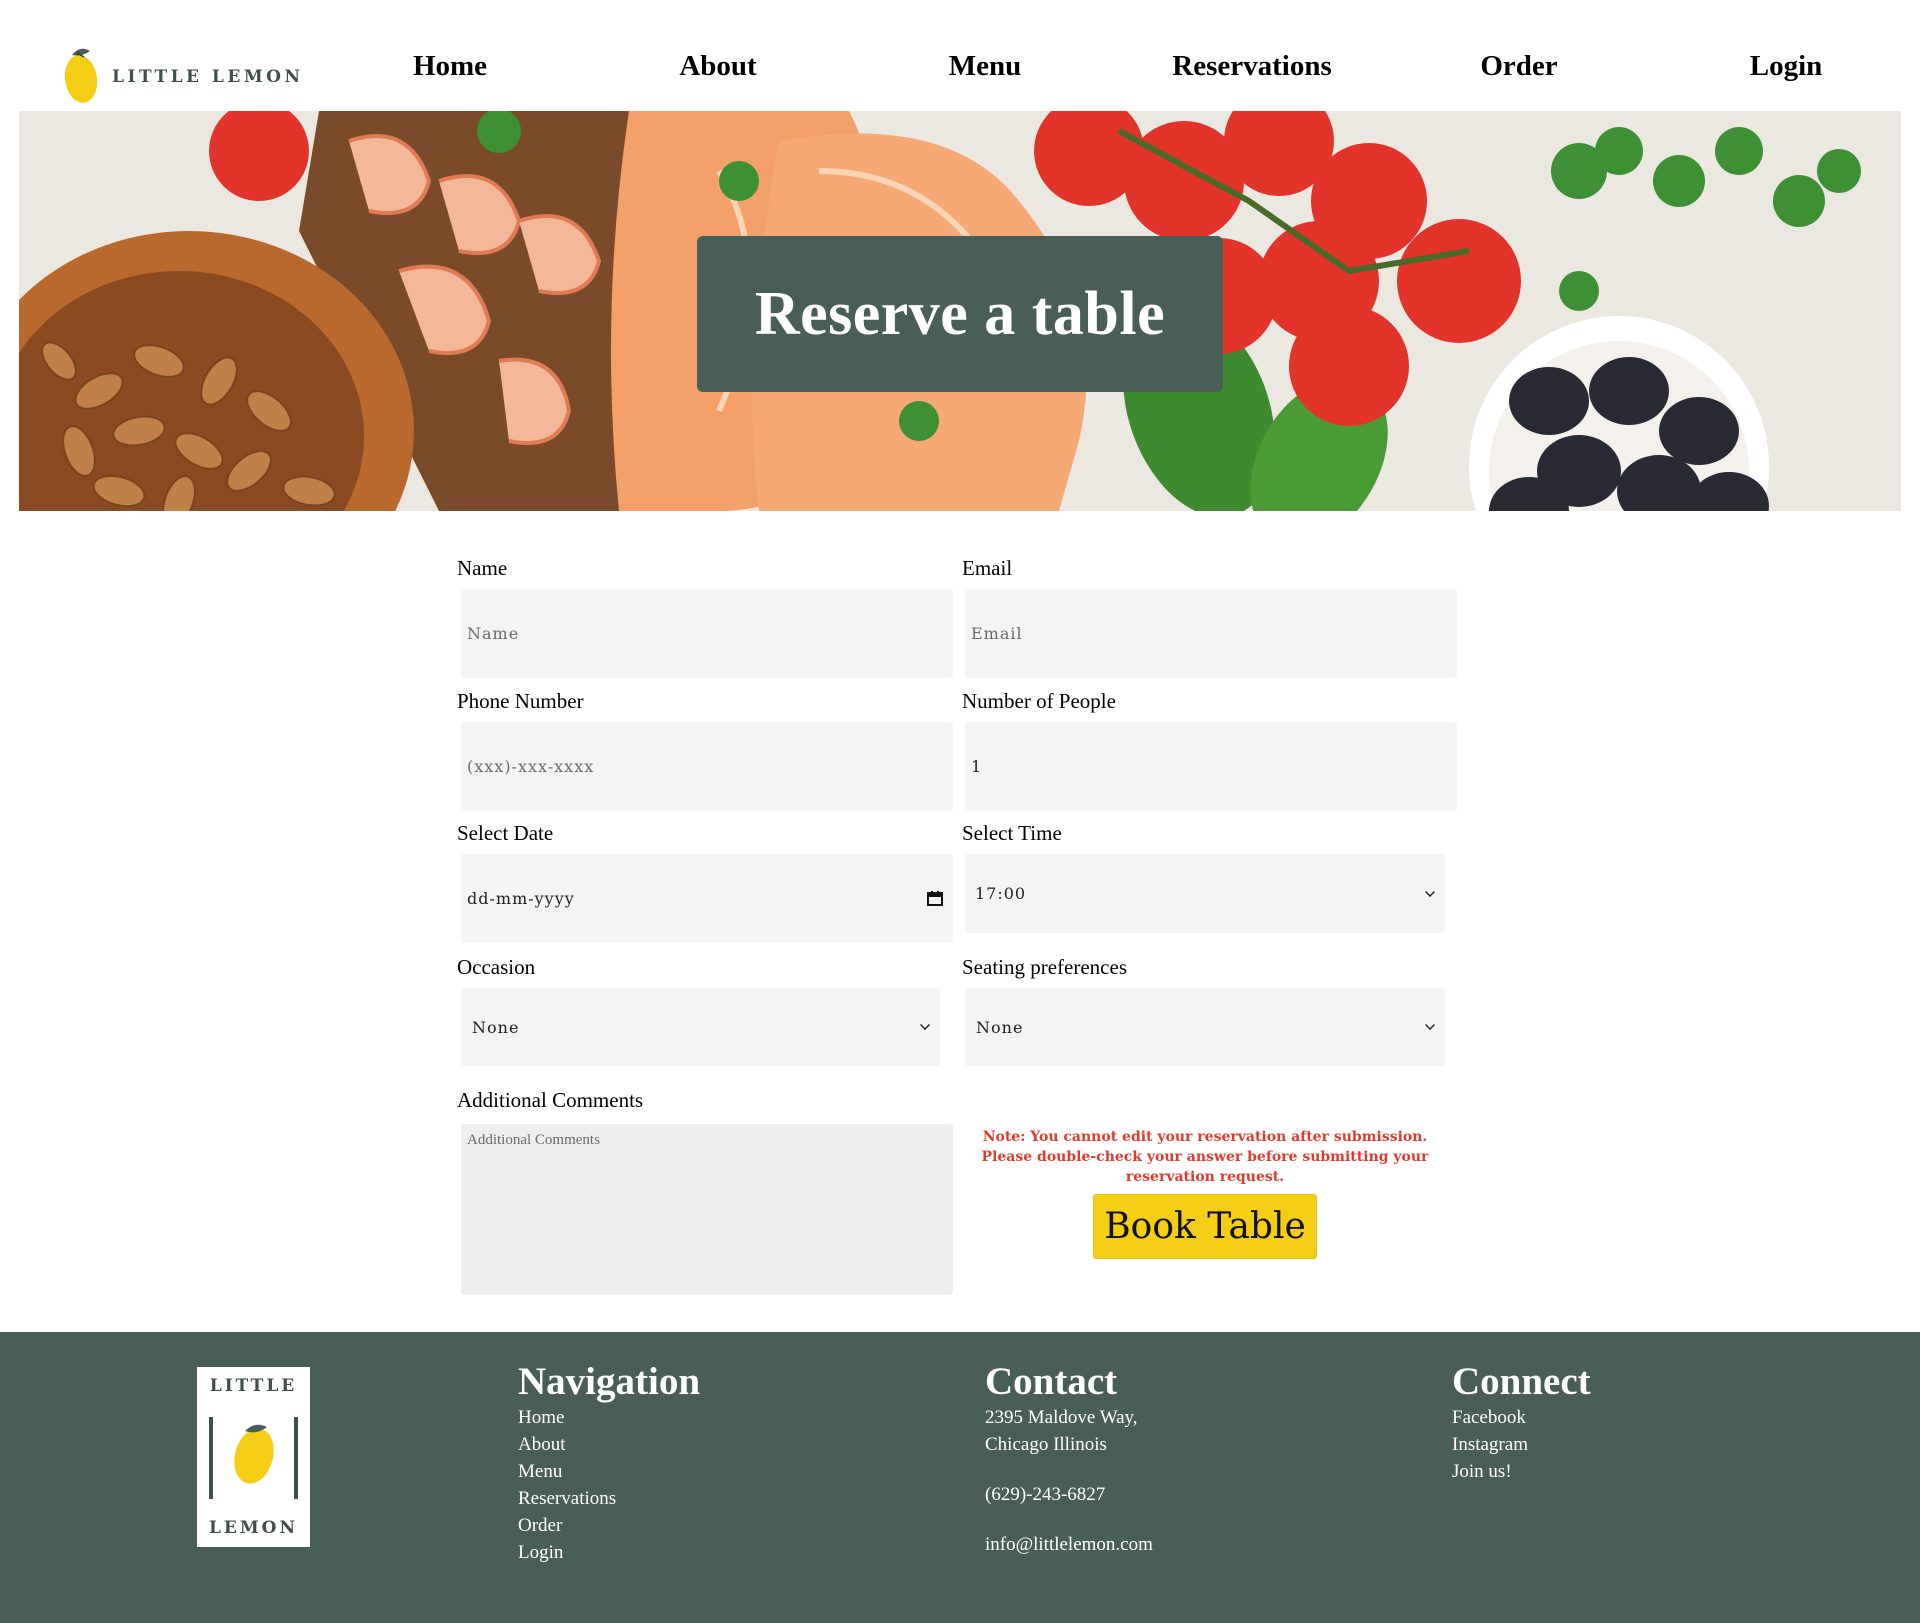 The height and width of the screenshot is (1623, 1920). What do you see at coordinates (1521, 1381) in the screenshot?
I see `footer-connect-title: Connect` at bounding box center [1521, 1381].